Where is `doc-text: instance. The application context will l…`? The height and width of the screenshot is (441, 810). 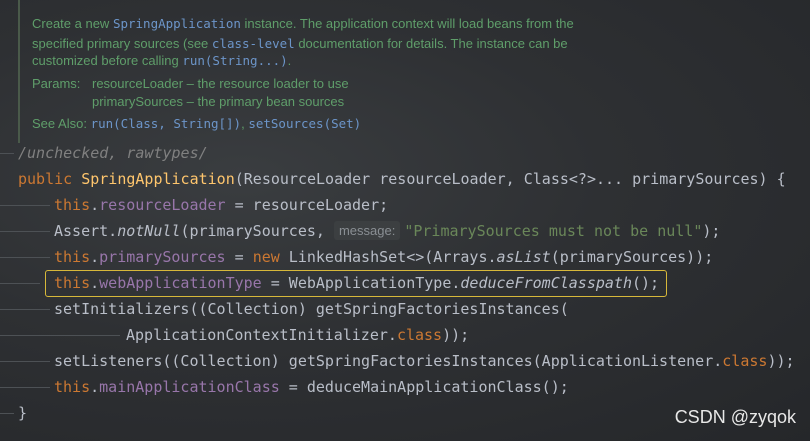 doc-text: instance. The application context will l… is located at coordinates (407, 23).